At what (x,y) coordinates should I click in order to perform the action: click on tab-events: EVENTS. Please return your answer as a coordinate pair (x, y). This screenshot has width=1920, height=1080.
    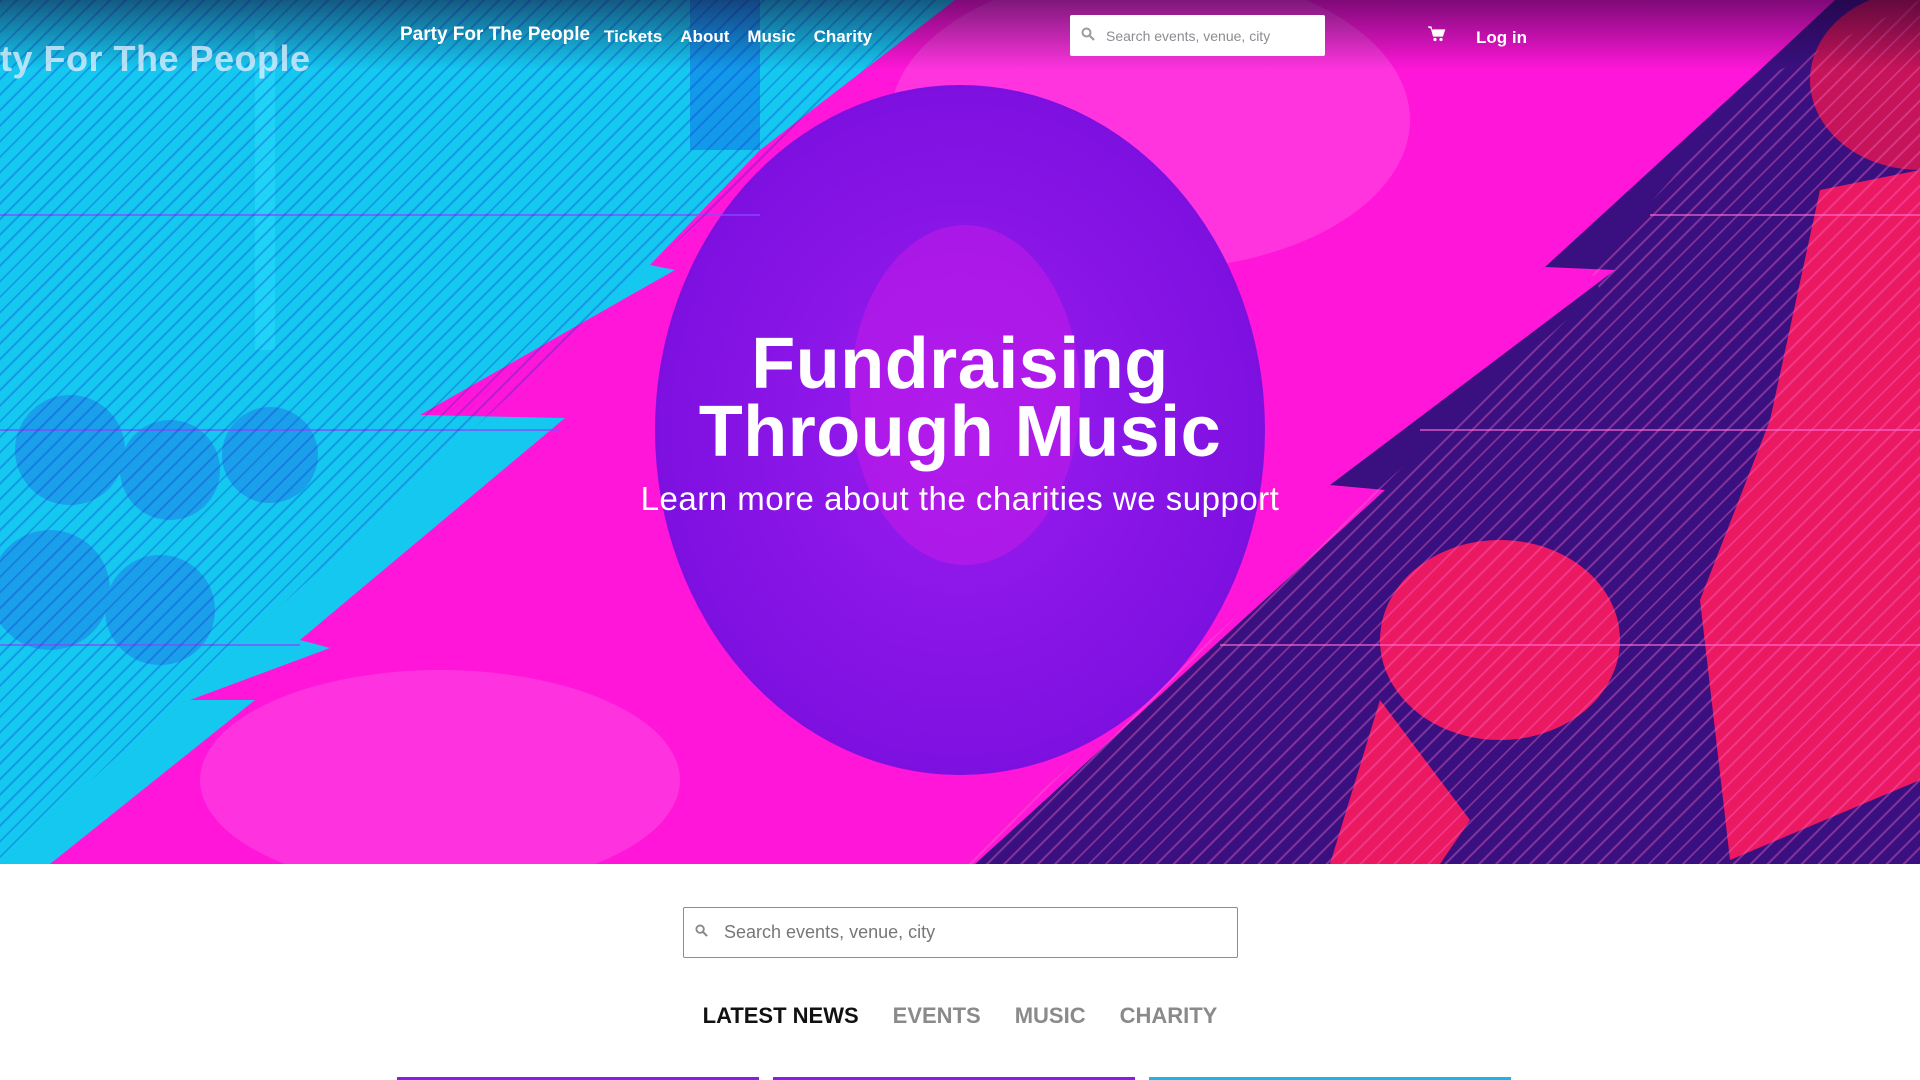
    Looking at the image, I should click on (937, 1016).